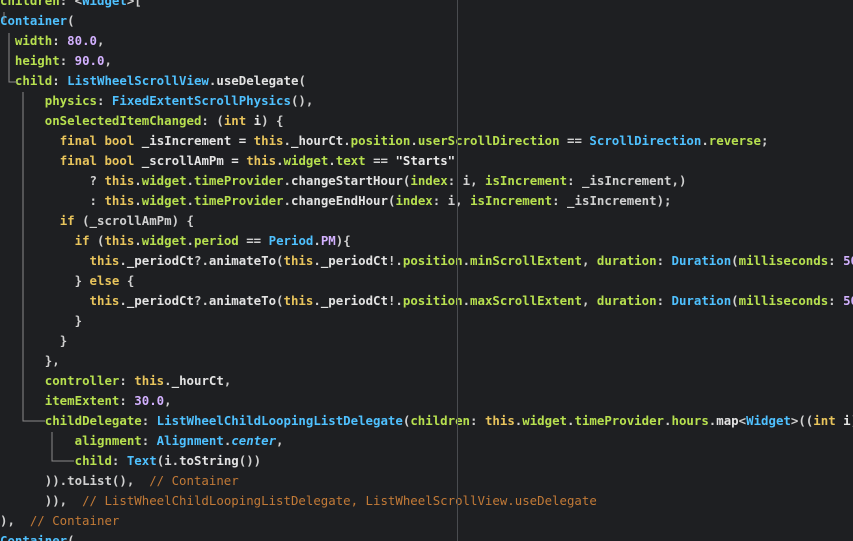 This screenshot has width=853, height=541. What do you see at coordinates (250, 460) in the screenshot?
I see `code-token: ())` at bounding box center [250, 460].